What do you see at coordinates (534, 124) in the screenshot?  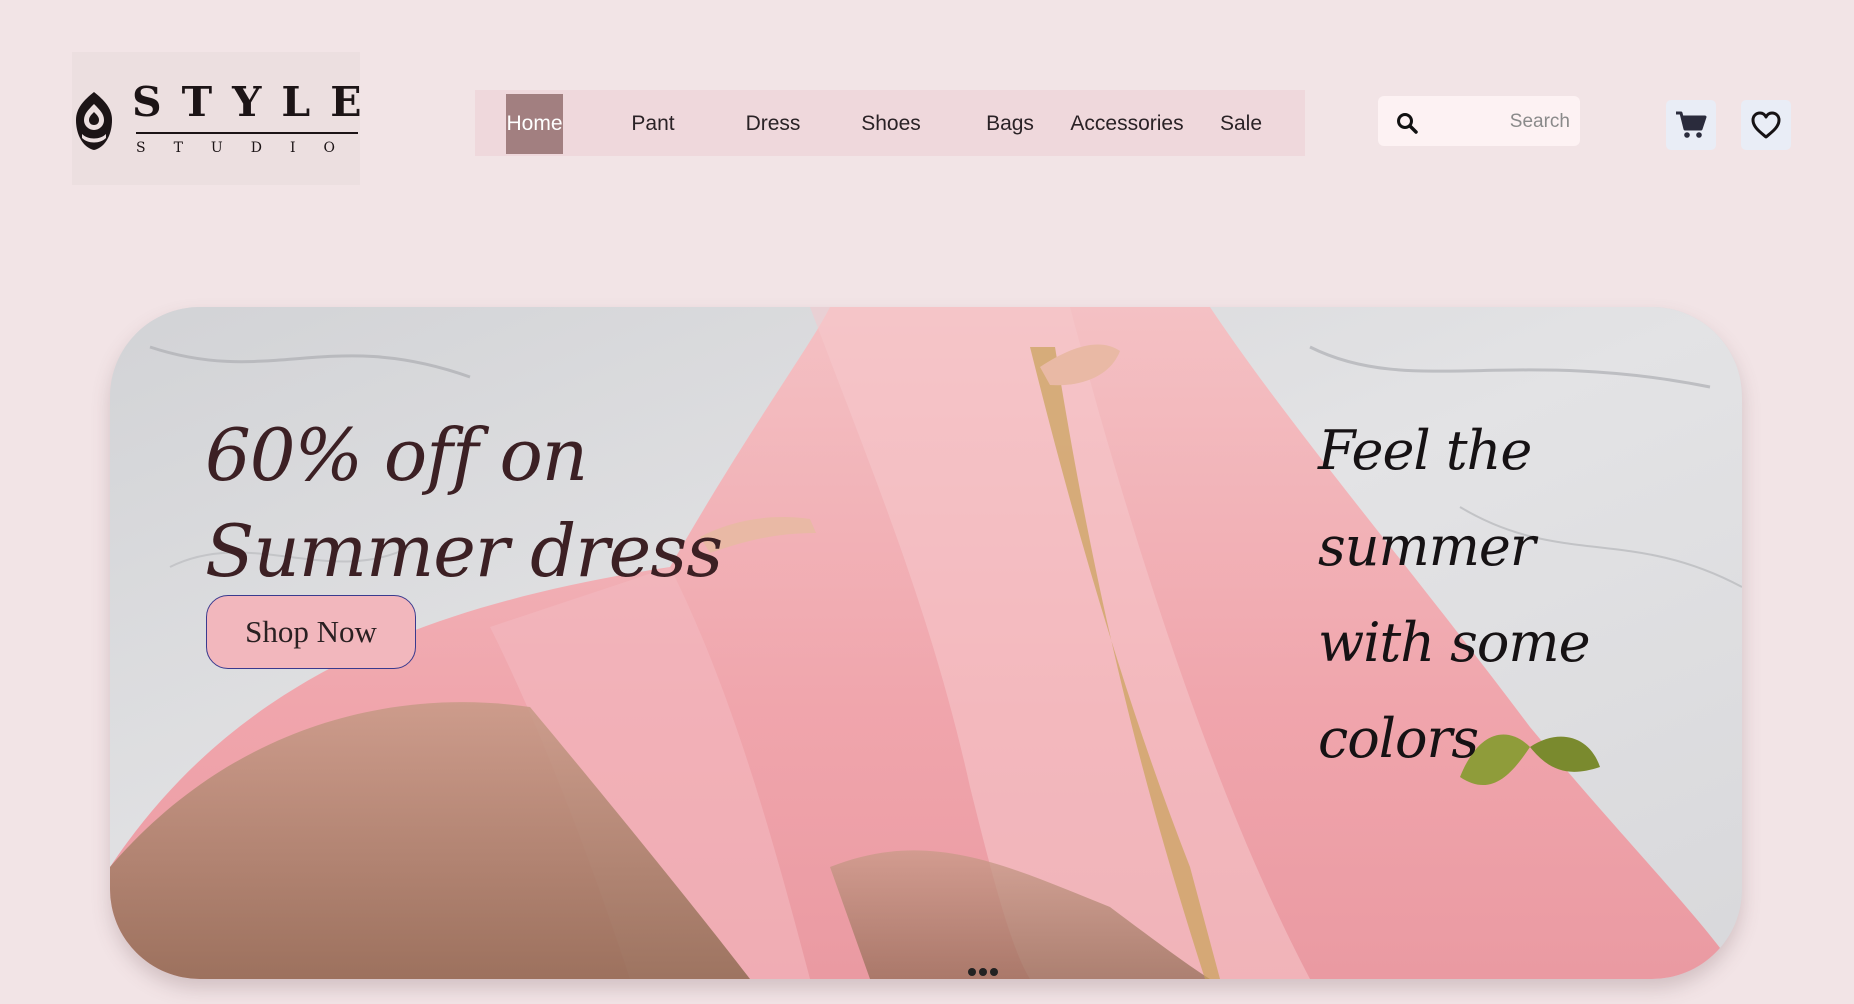 I see `nav-item-home: Home` at bounding box center [534, 124].